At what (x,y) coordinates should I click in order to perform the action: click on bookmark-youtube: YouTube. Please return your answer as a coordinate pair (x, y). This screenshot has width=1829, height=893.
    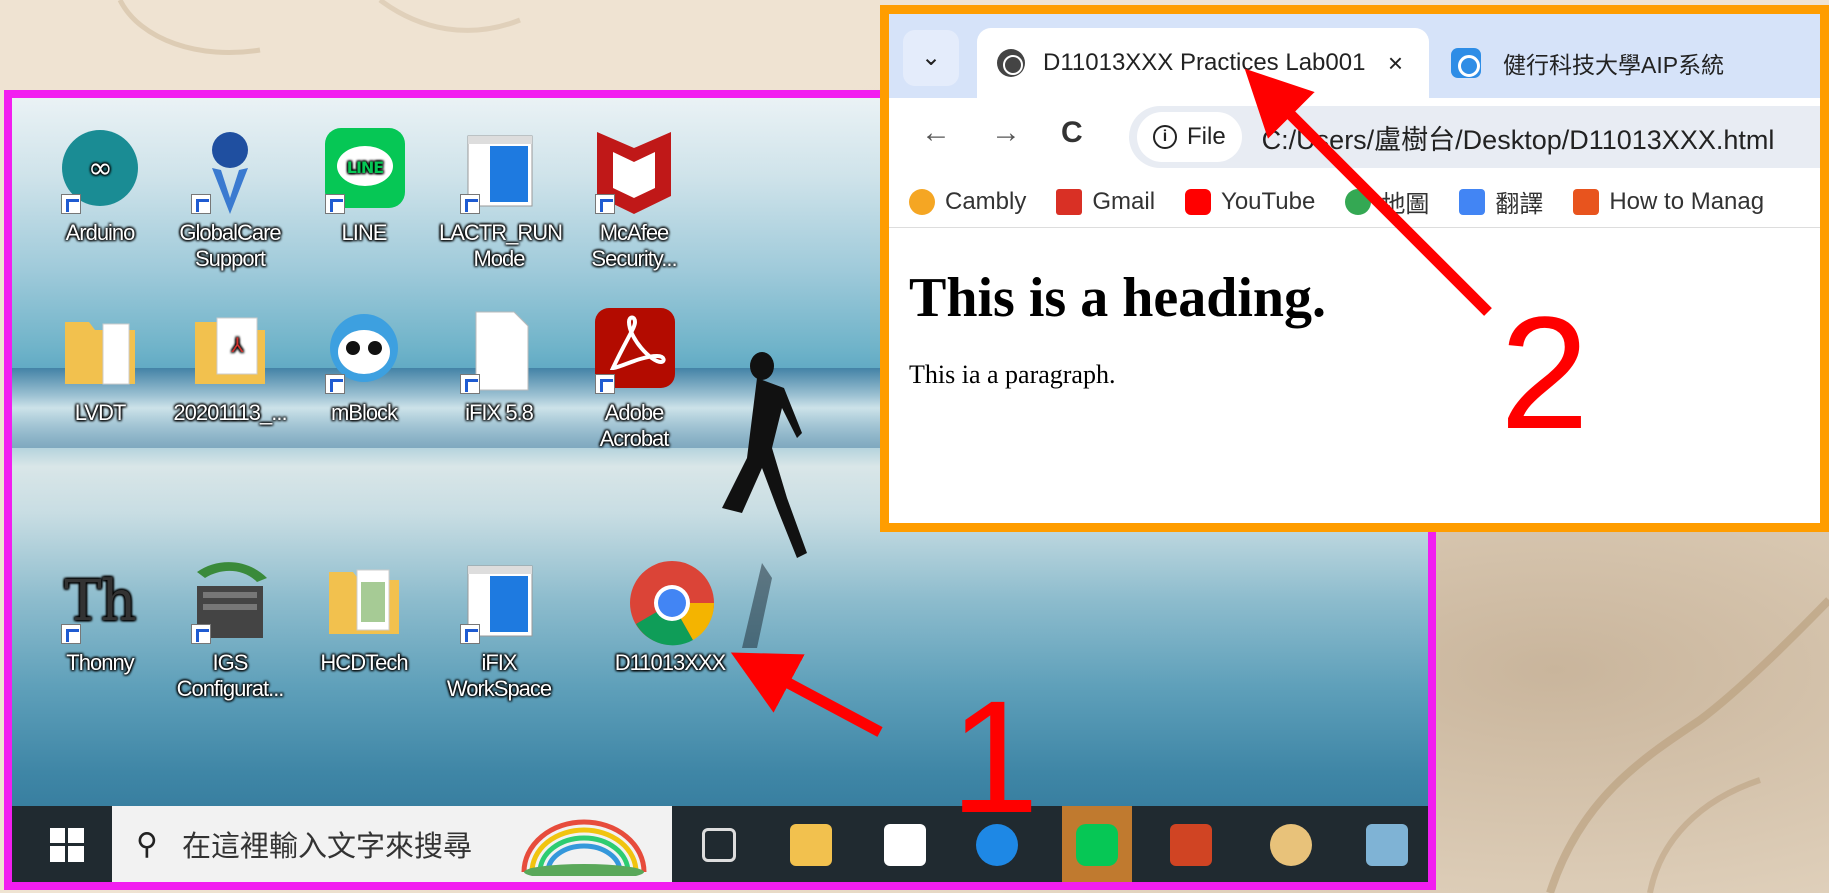
    Looking at the image, I should click on (1250, 202).